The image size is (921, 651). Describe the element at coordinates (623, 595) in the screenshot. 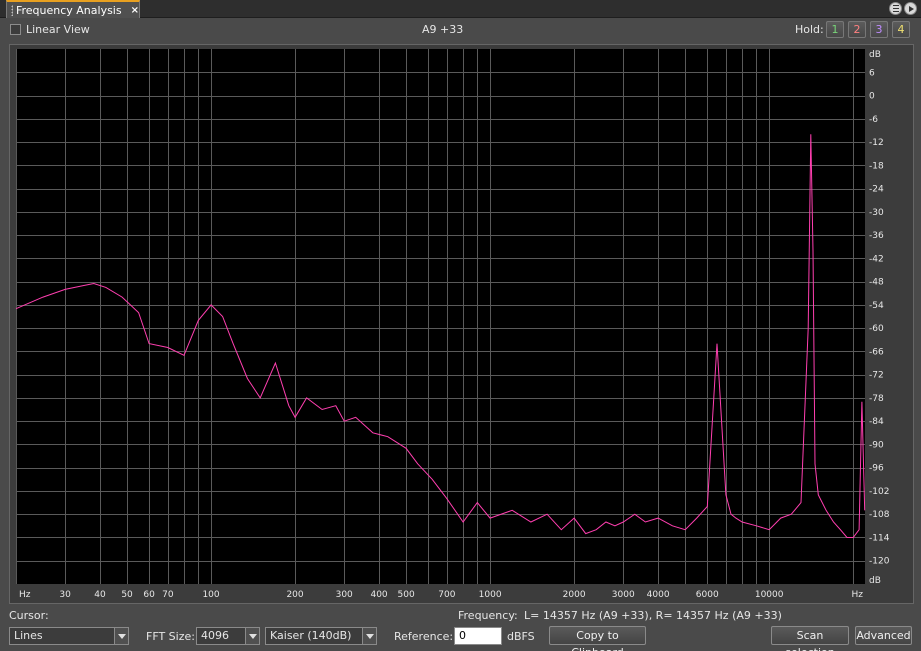

I see `x-tick-label: 3000` at that location.